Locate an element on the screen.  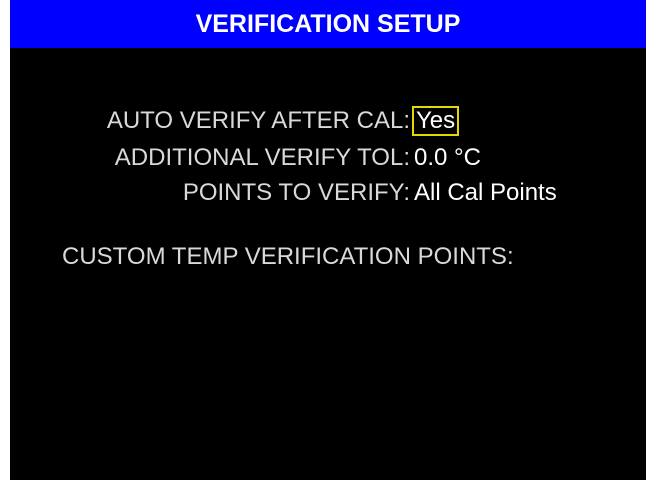
setting-row-verify-tolerance: ADDITIONAL VERIFY TOL: 0.0 °C is located at coordinates (328, 158).